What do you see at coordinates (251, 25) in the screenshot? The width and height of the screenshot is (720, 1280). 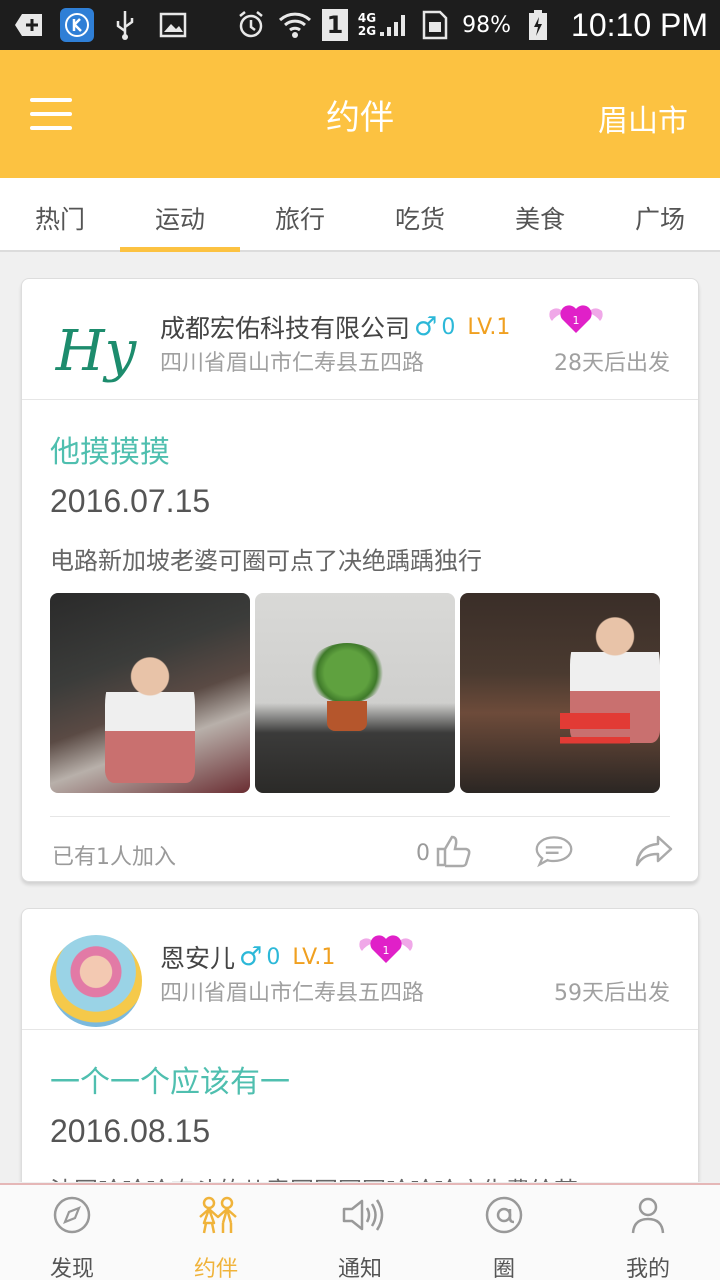 I see `alarm-icon` at bounding box center [251, 25].